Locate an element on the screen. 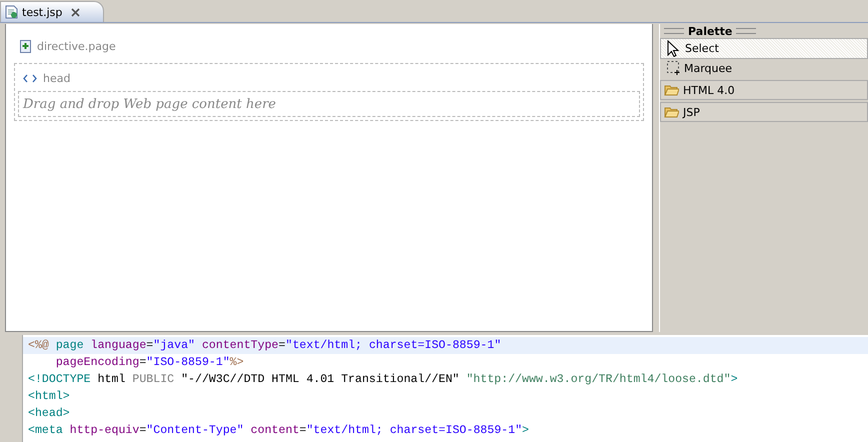  tag-brackets-icon is located at coordinates (30, 78).